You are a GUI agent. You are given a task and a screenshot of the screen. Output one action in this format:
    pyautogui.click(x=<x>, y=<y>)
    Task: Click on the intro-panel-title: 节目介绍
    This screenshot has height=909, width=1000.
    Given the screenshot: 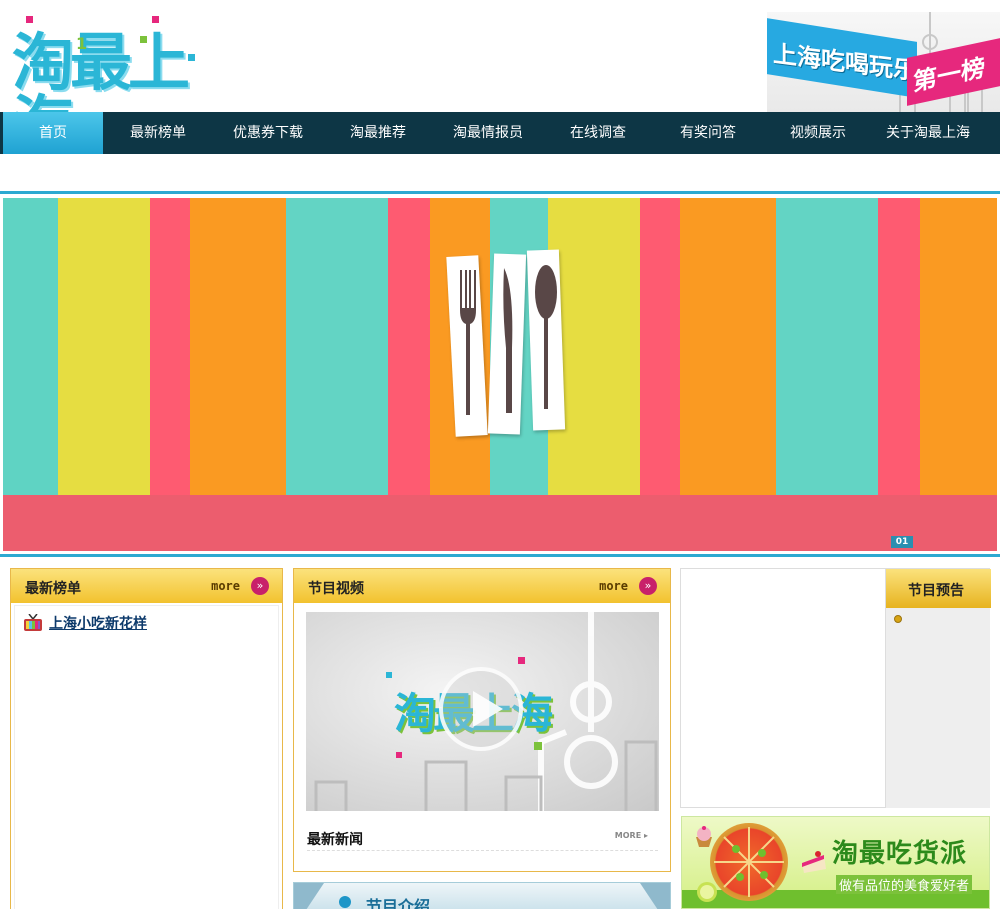 What is the action you would take?
    pyautogui.click(x=398, y=903)
    